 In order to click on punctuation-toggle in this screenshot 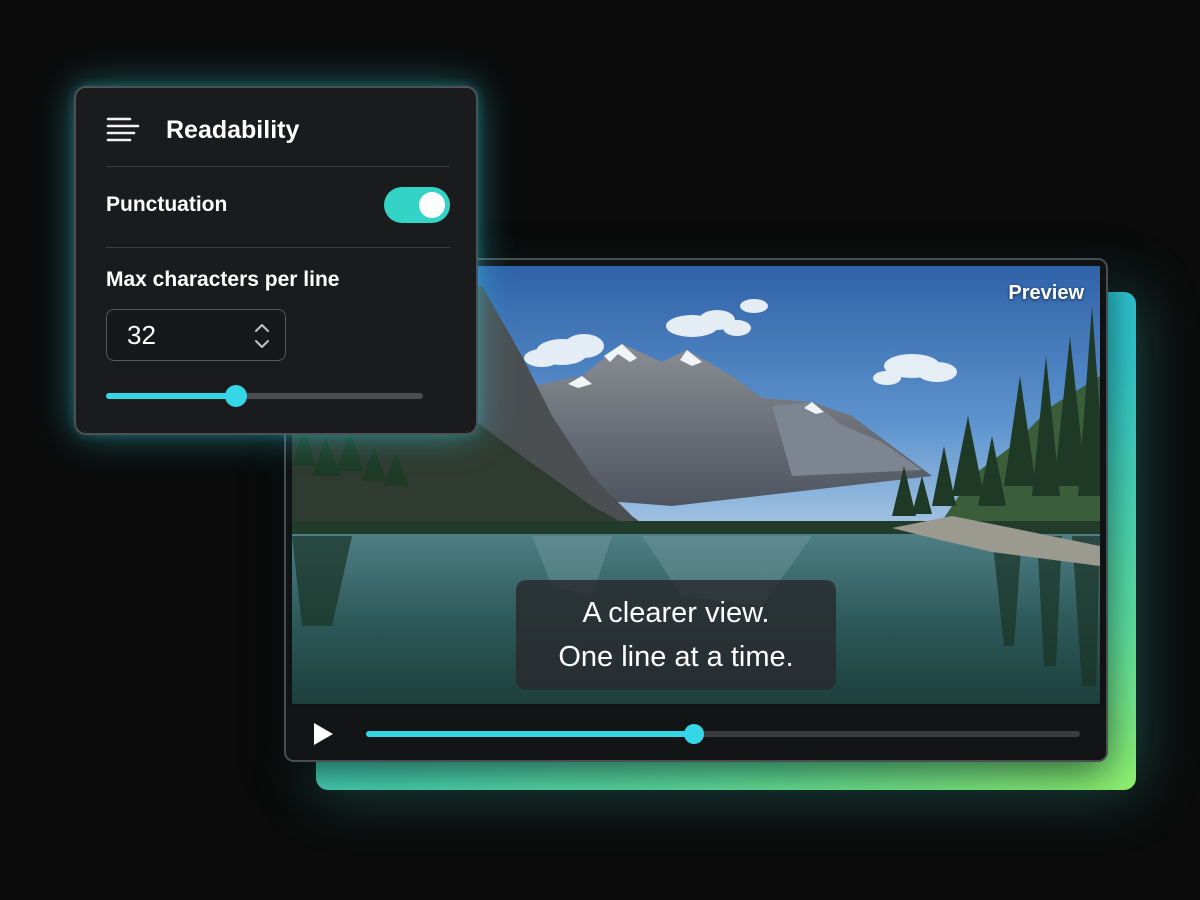, I will do `click(417, 205)`.